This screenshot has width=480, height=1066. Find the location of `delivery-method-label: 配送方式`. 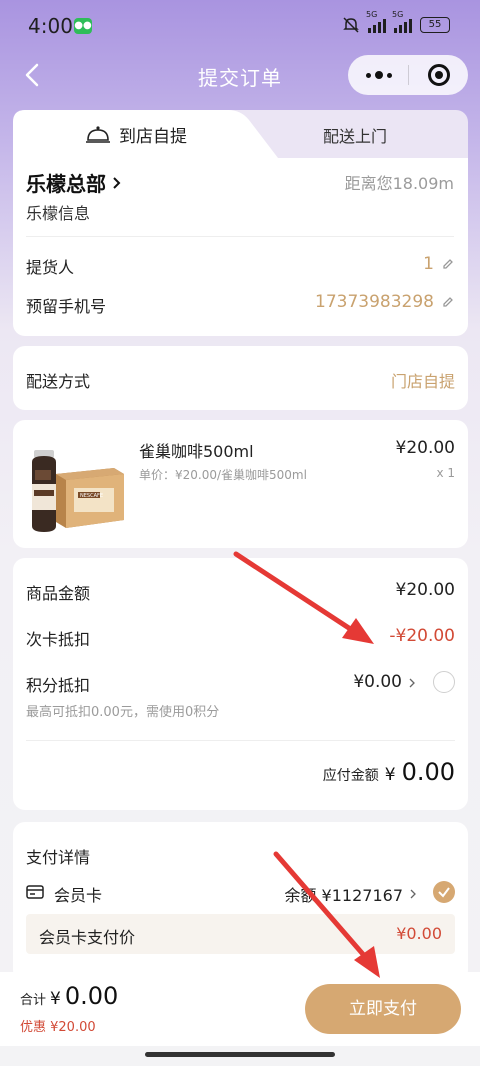

delivery-method-label: 配送方式 is located at coordinates (58, 381).